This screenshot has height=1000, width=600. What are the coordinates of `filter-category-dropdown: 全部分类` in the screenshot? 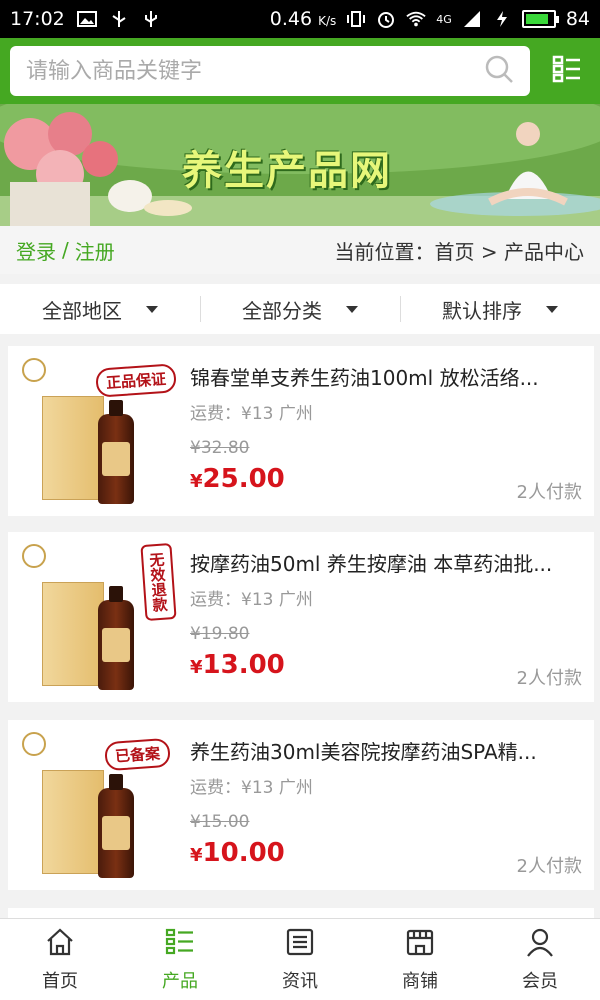 It's located at (300, 309).